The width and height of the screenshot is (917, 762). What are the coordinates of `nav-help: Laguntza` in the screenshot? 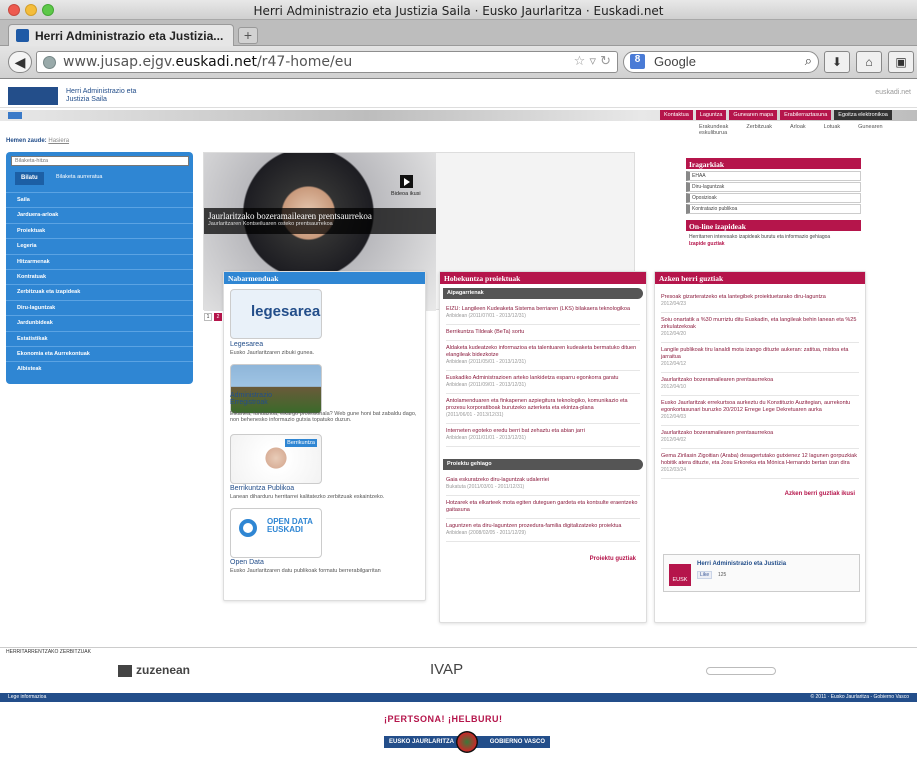 It's located at (711, 115).